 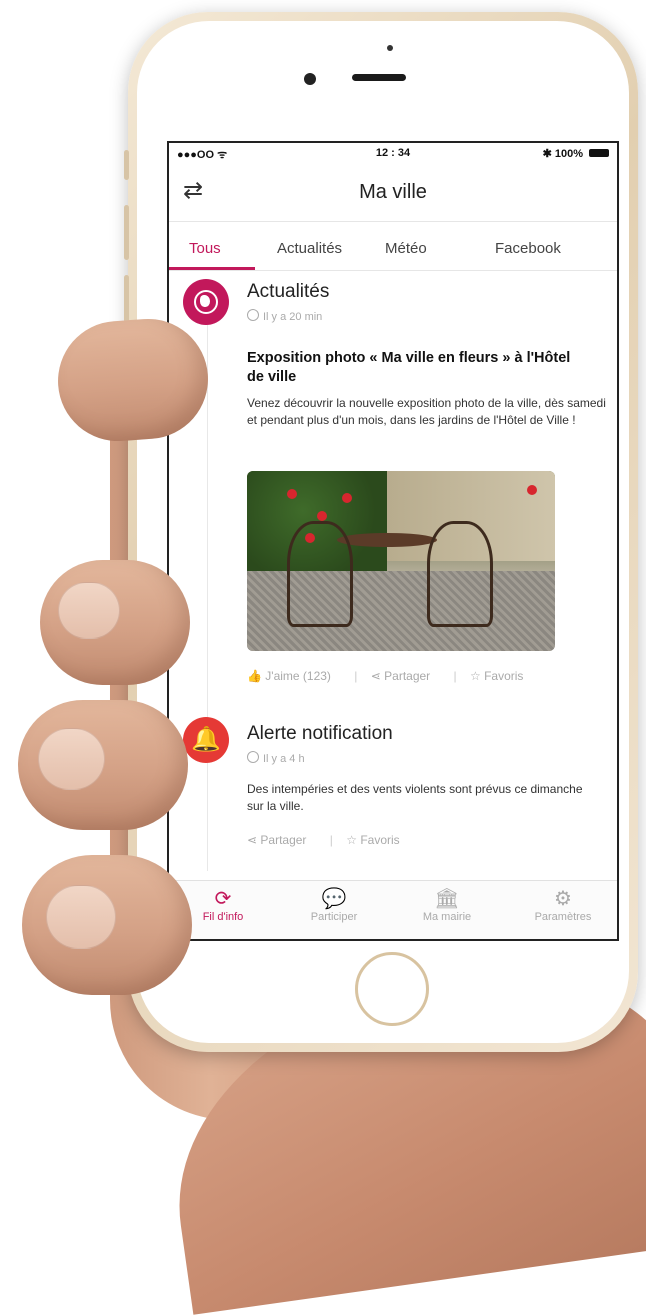 I want to click on timeline-line, so click(x=207, y=591).